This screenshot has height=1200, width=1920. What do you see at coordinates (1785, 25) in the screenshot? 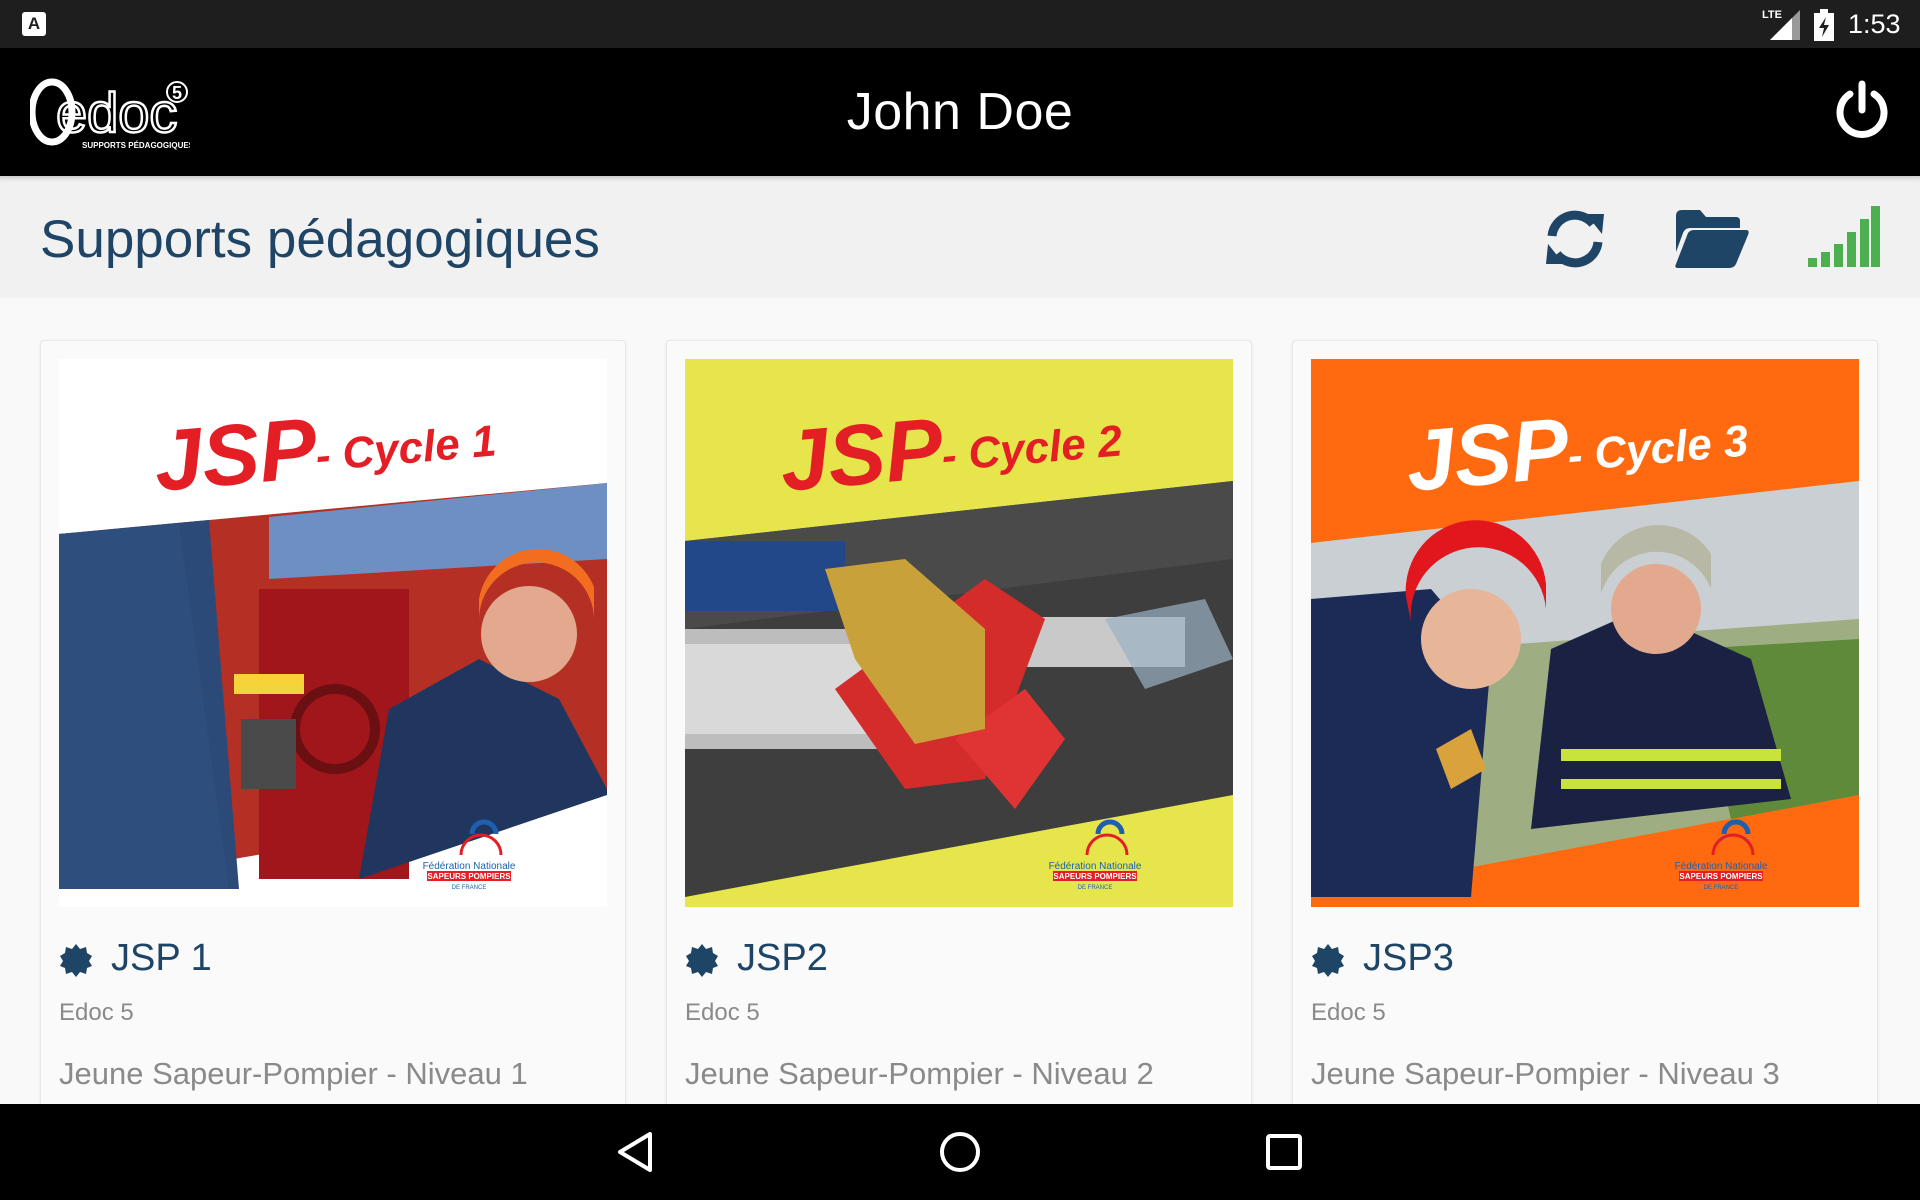
I see `signal-icon` at bounding box center [1785, 25].